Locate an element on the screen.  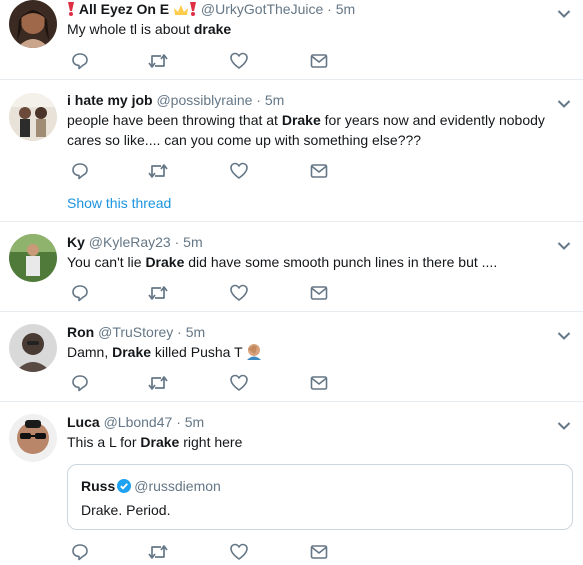
quoted-tweet-header: Russ @russdiemon is located at coordinates (151, 487).